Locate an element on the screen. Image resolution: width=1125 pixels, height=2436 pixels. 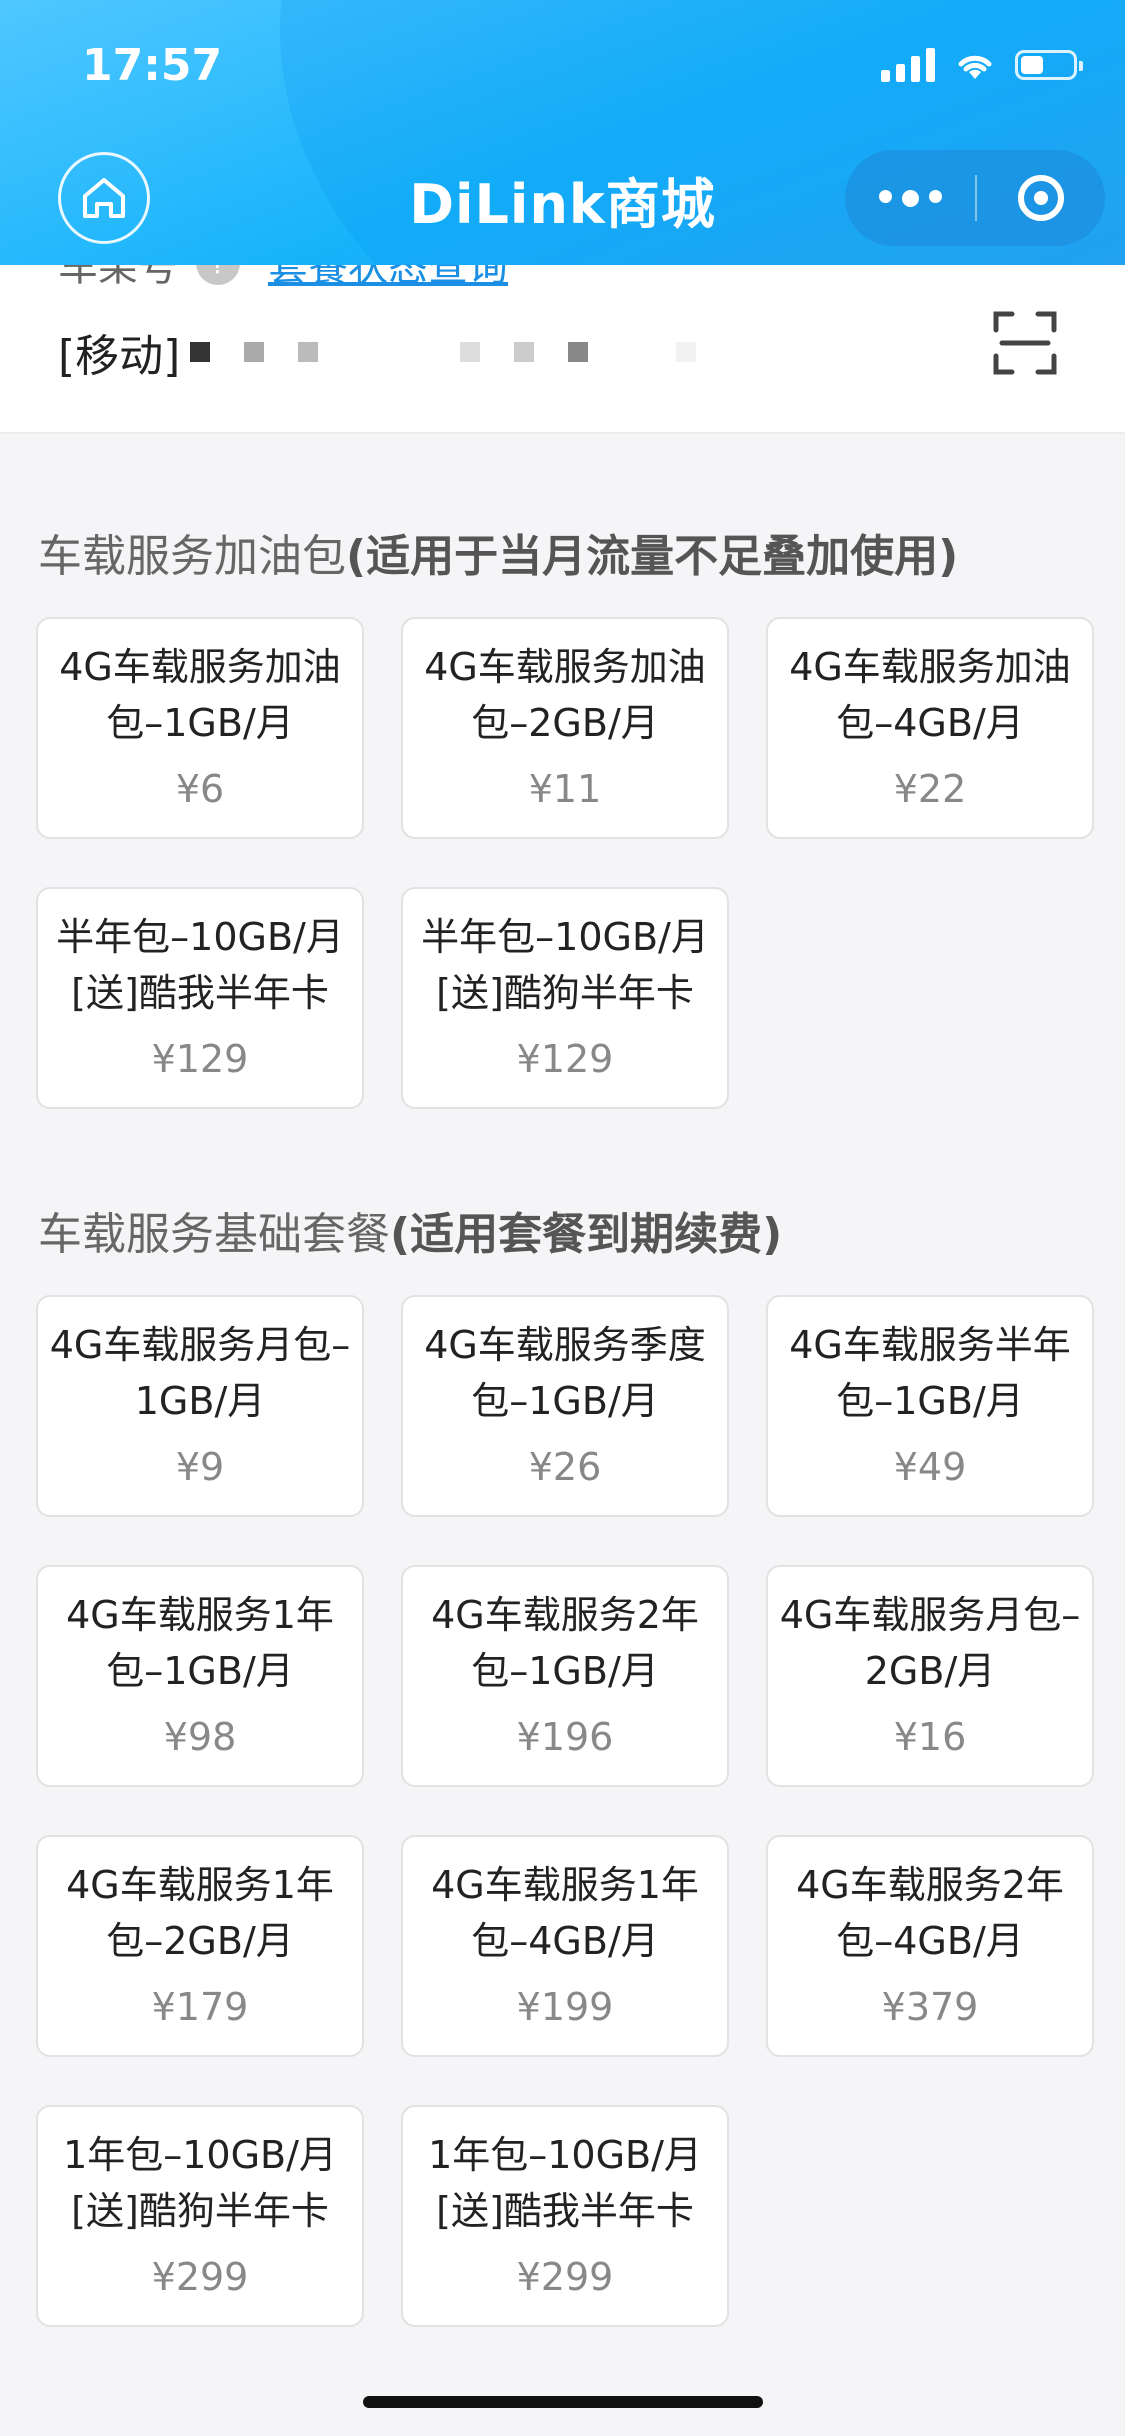
status-icons is located at coordinates (982, 65).